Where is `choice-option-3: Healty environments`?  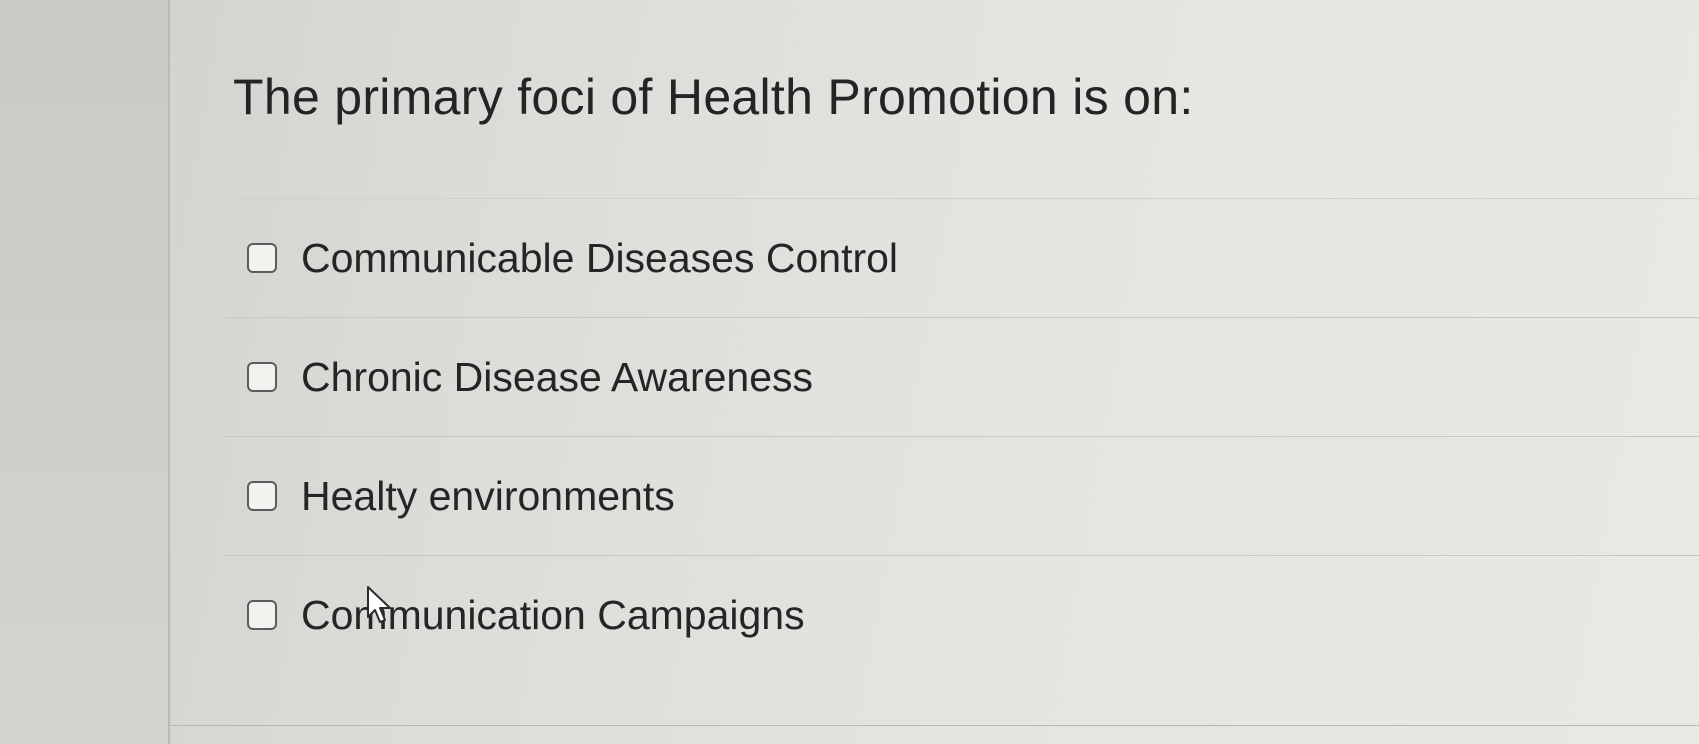 choice-option-3: Healty environments is located at coordinates (962, 495).